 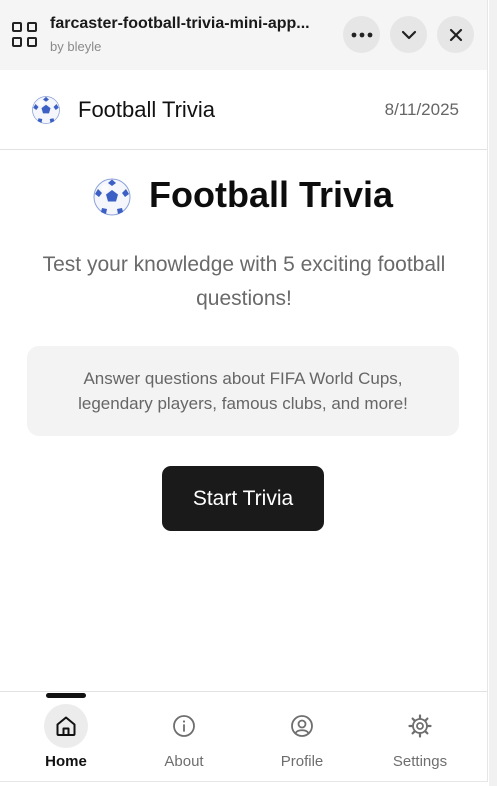 I want to click on nav-label: Settings, so click(x=420, y=761).